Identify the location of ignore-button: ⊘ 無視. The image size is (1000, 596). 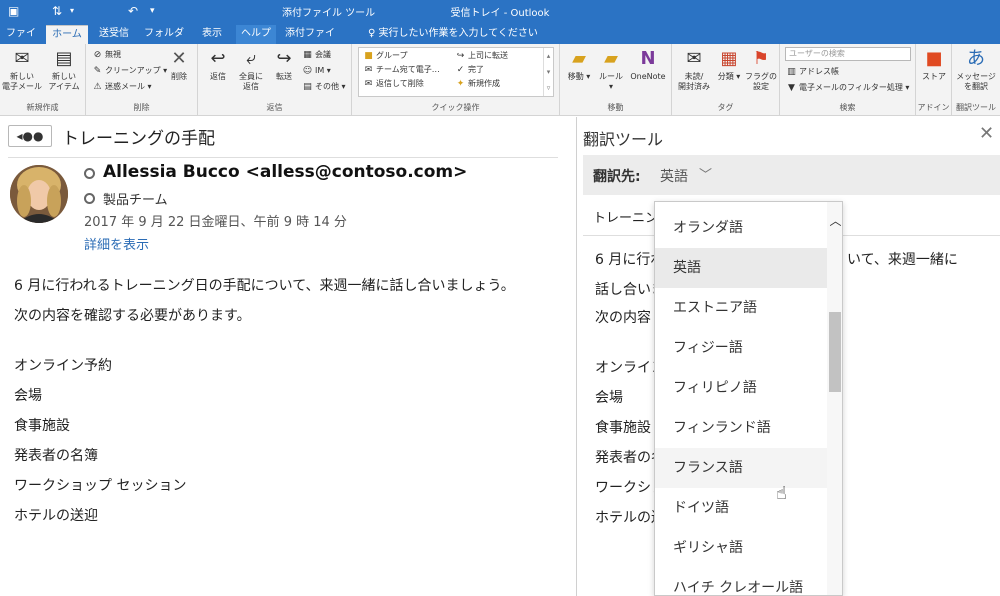
(106, 55).